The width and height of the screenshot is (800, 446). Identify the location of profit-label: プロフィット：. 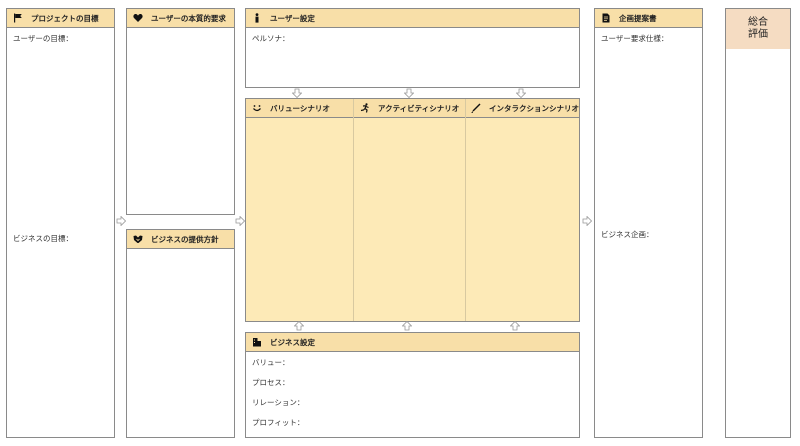
(278, 422).